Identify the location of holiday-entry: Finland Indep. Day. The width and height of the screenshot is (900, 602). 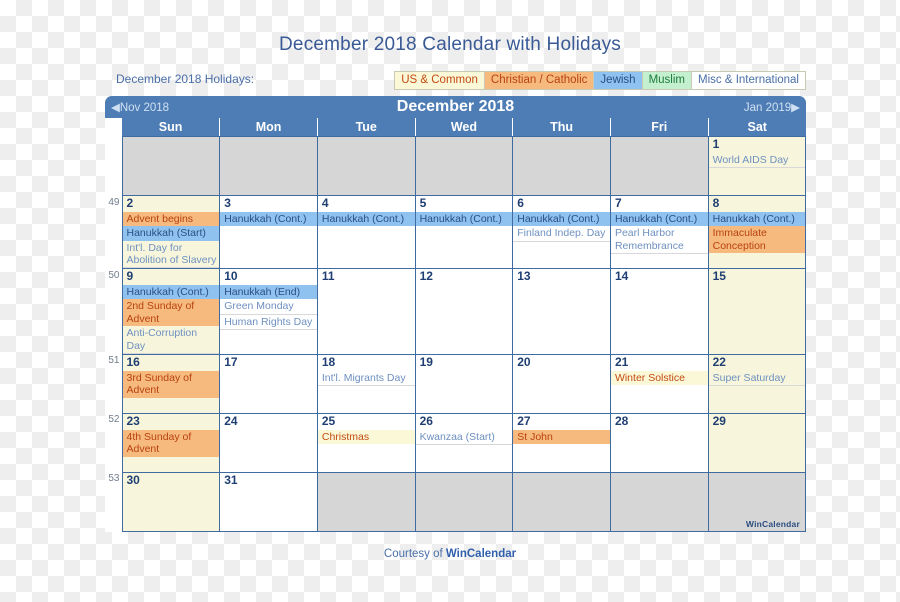
(561, 234).